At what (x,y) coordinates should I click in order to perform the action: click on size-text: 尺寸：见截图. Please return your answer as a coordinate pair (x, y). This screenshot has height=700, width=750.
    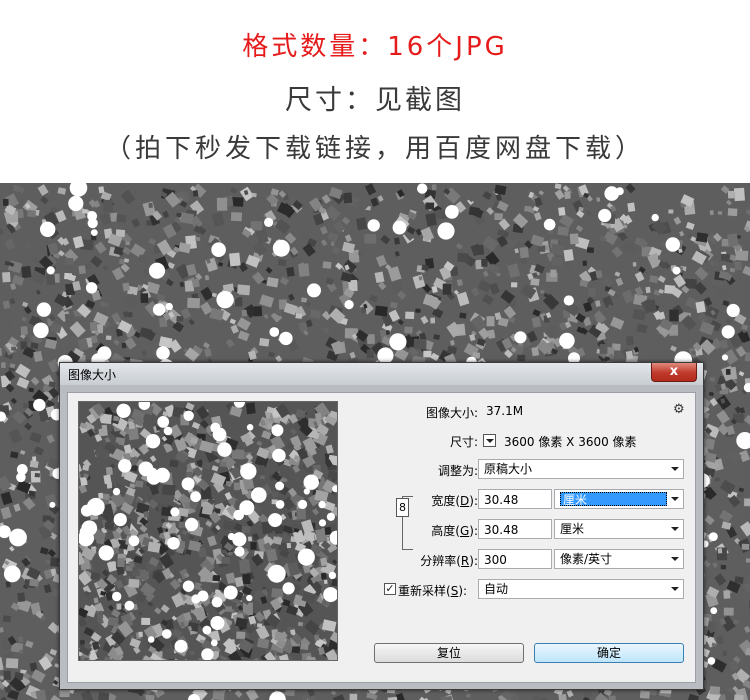
    Looking at the image, I should click on (375, 100).